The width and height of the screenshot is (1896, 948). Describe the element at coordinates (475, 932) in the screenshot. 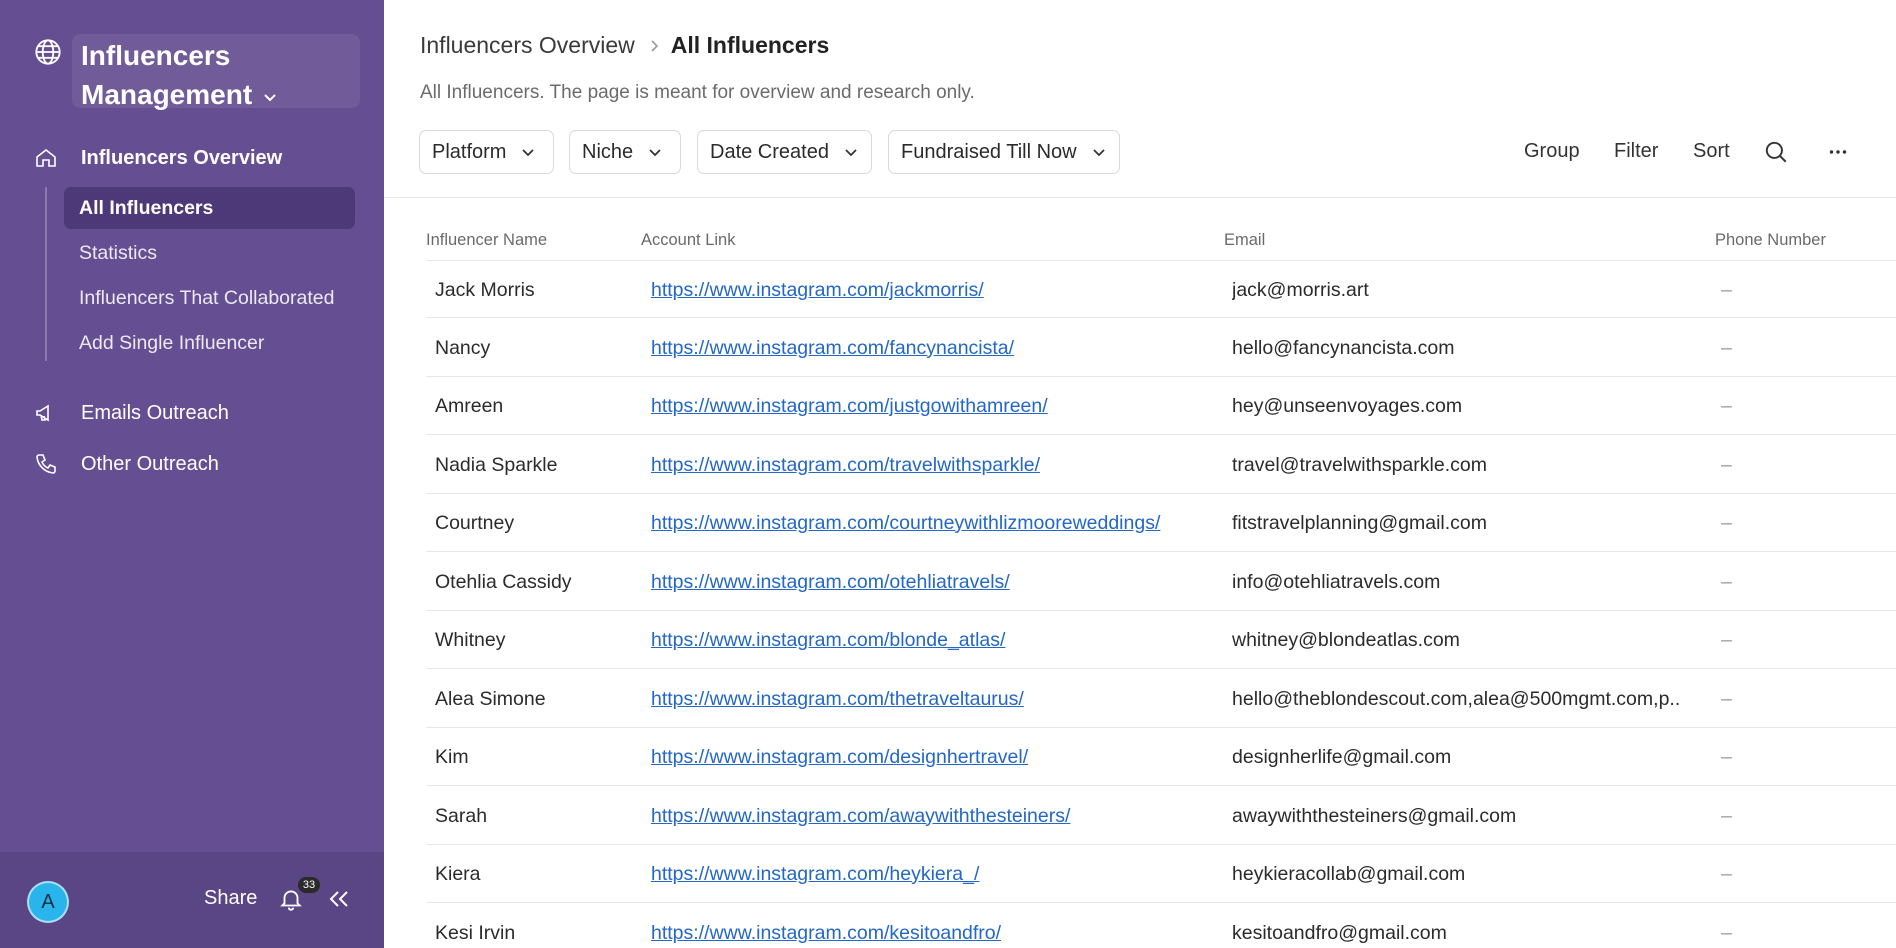

I see `cell-name: Kesi Irvin` at that location.